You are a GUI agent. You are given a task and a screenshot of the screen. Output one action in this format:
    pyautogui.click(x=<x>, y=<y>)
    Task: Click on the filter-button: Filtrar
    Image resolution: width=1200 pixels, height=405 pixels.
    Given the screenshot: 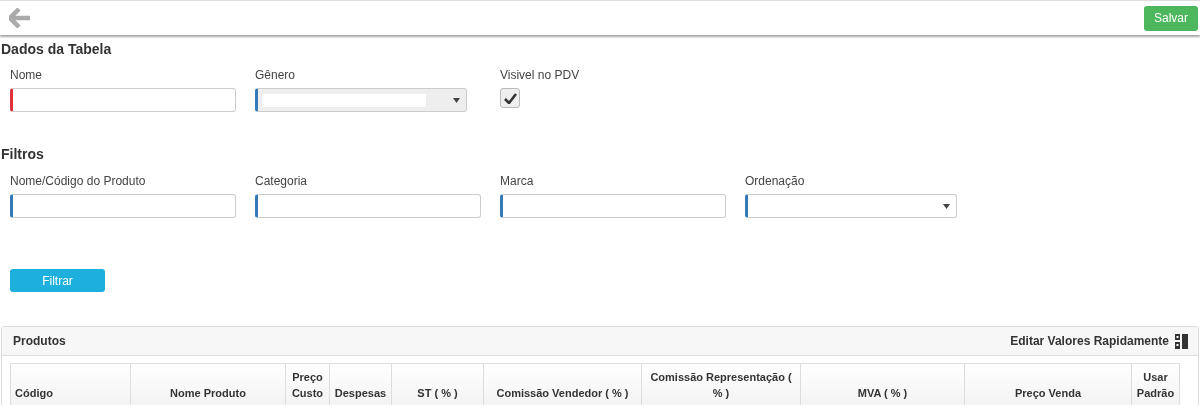 What is the action you would take?
    pyautogui.click(x=57, y=280)
    